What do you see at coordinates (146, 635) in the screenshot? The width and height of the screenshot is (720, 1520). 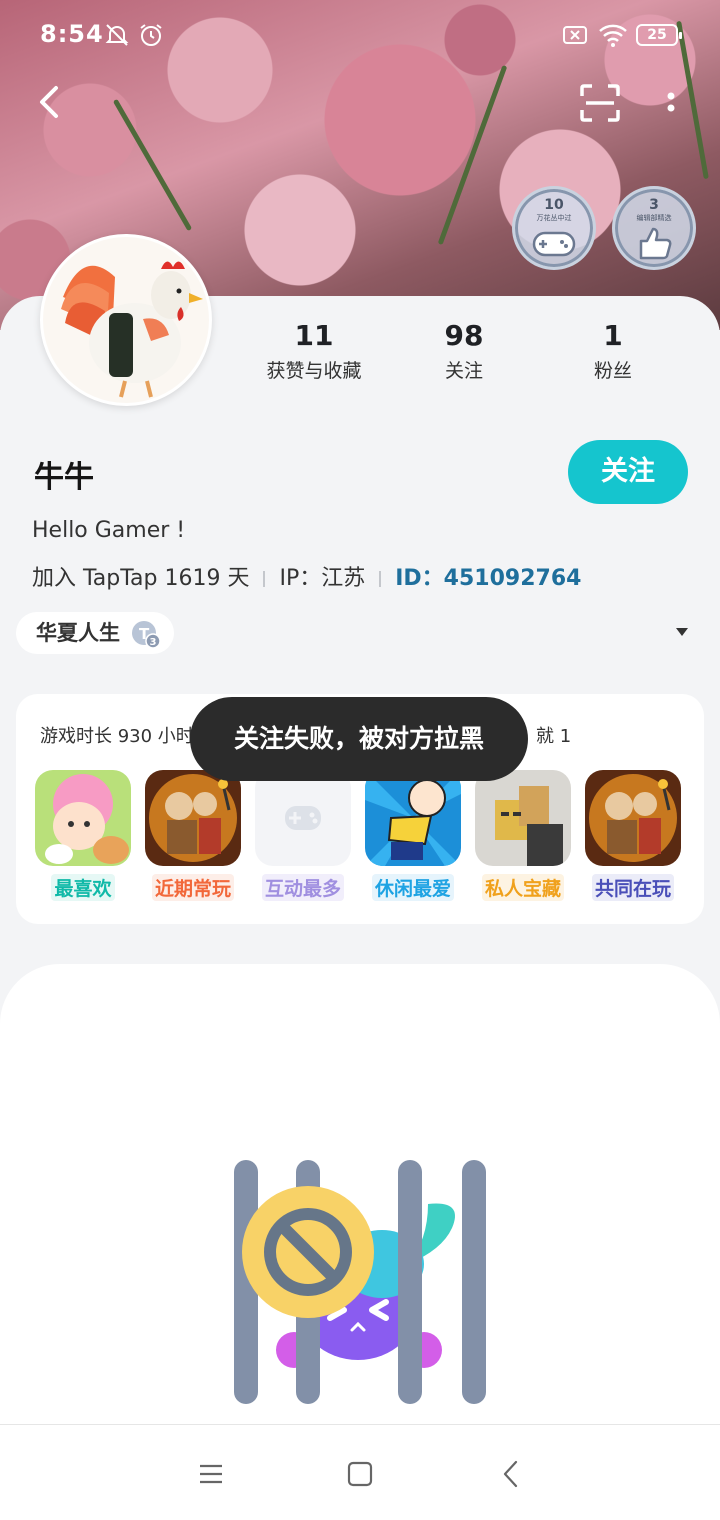 I see `level-badge-icon: T 3` at bounding box center [146, 635].